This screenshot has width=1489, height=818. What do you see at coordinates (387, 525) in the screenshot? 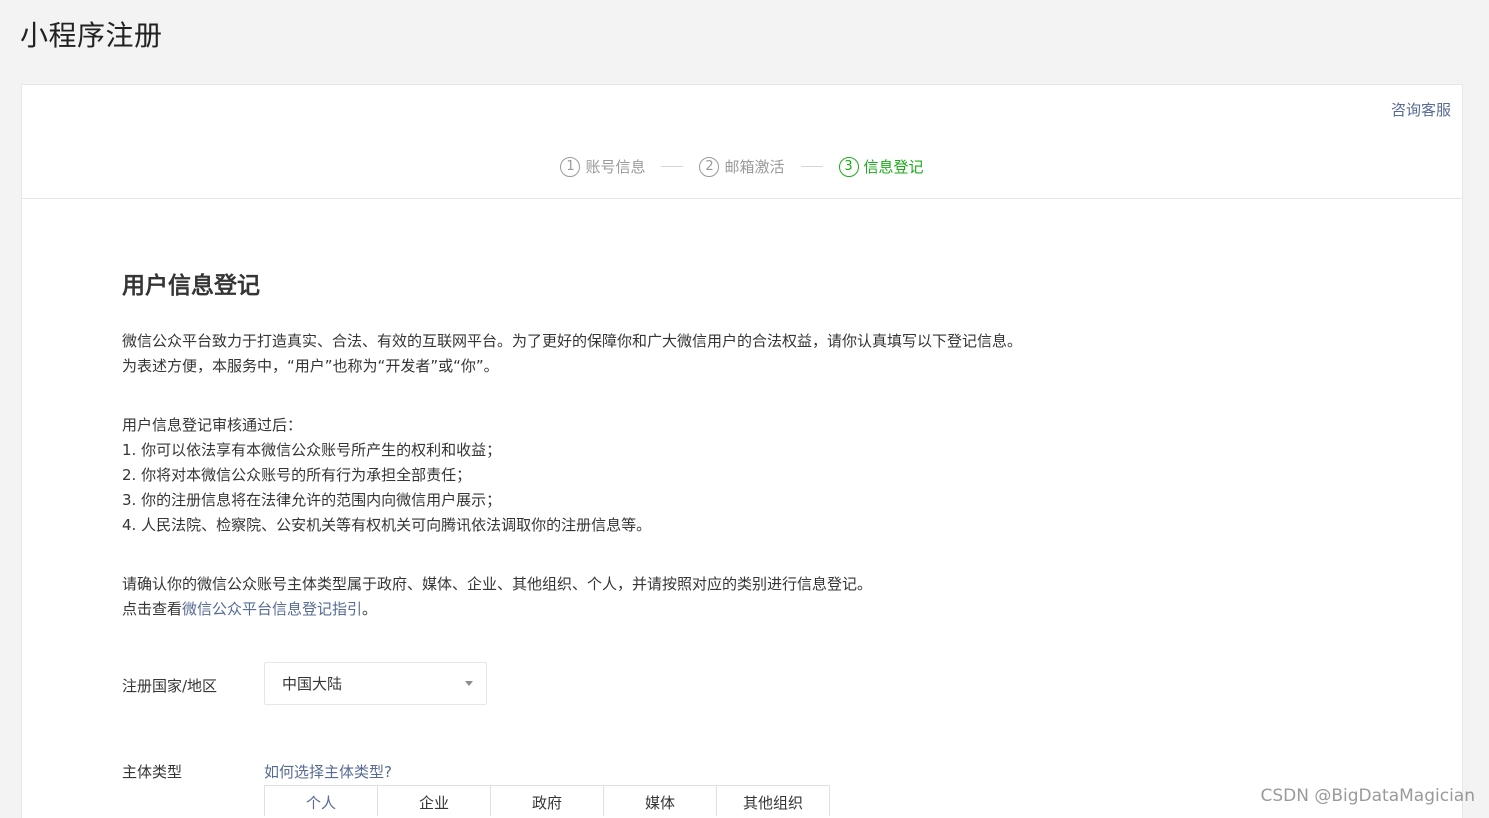
I see `after-approval-item: 4. 人民法院、检察院、公安机关等有权机关可向腾讯依法调取你的注册信息等。` at bounding box center [387, 525].